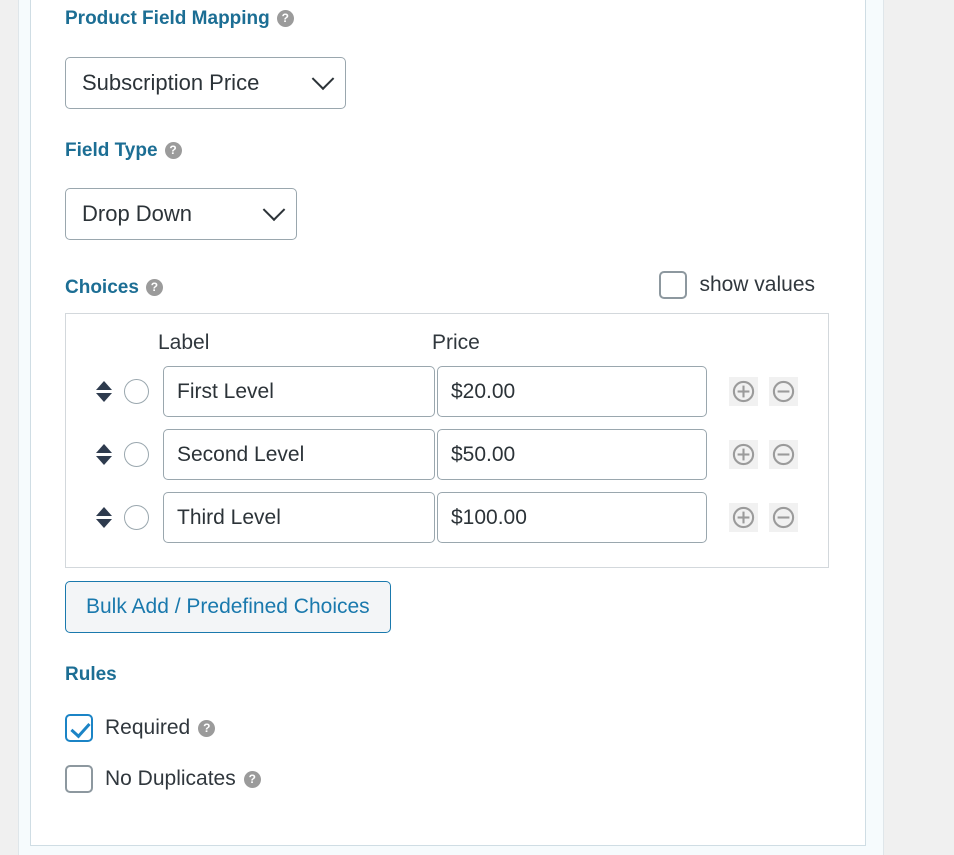  What do you see at coordinates (460, 728) in the screenshot?
I see `rule-row-required: Required ?` at bounding box center [460, 728].